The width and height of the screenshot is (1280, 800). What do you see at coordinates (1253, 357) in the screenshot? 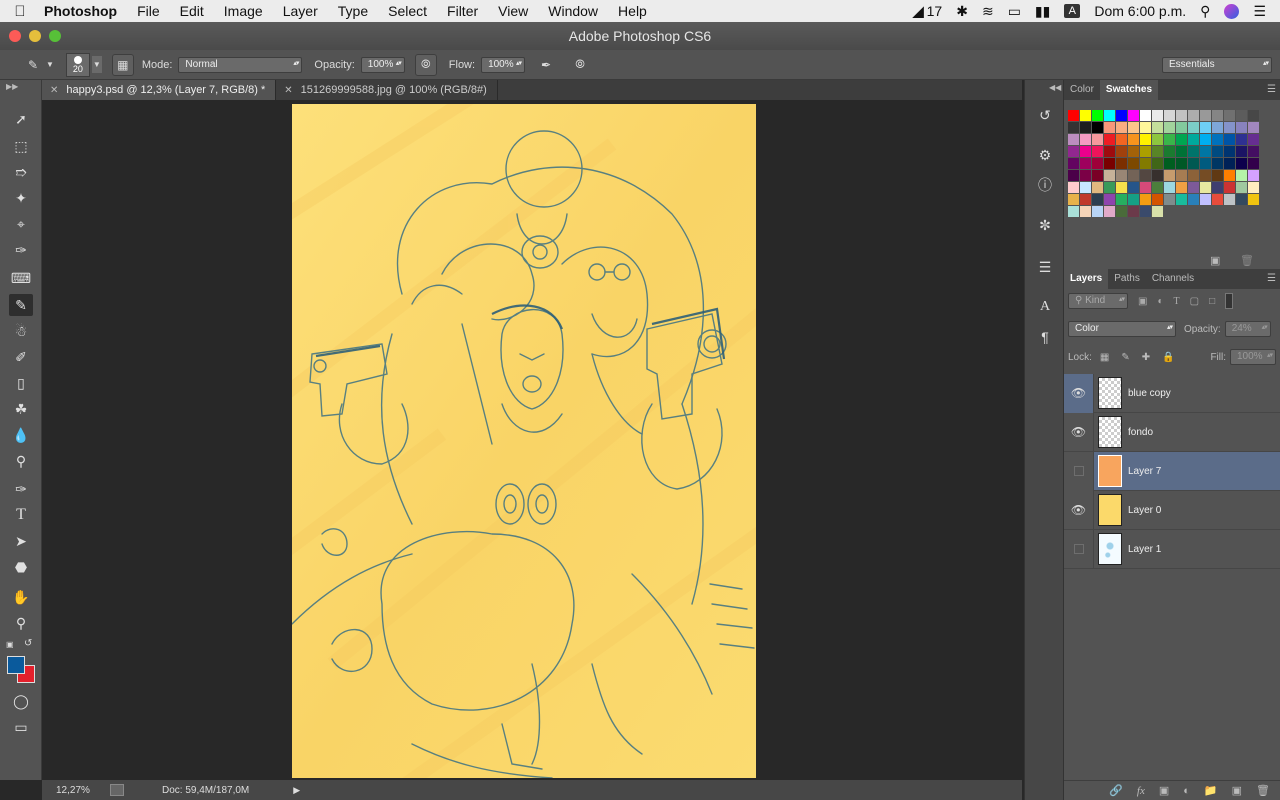
I see `fill-field: 100%` at bounding box center [1253, 357].